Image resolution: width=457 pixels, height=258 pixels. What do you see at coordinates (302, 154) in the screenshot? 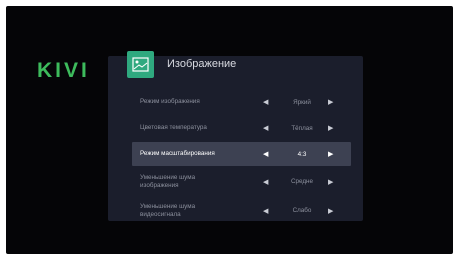
I see `setting-value: 4:3` at bounding box center [302, 154].